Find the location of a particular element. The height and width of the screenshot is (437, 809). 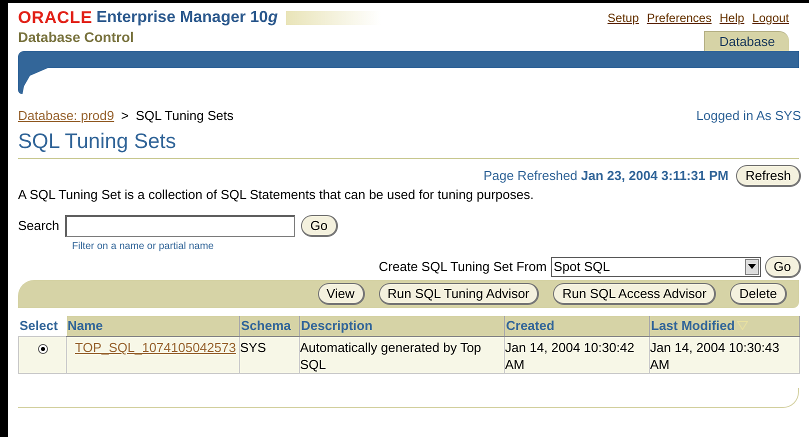

row-radio is located at coordinates (43, 349).